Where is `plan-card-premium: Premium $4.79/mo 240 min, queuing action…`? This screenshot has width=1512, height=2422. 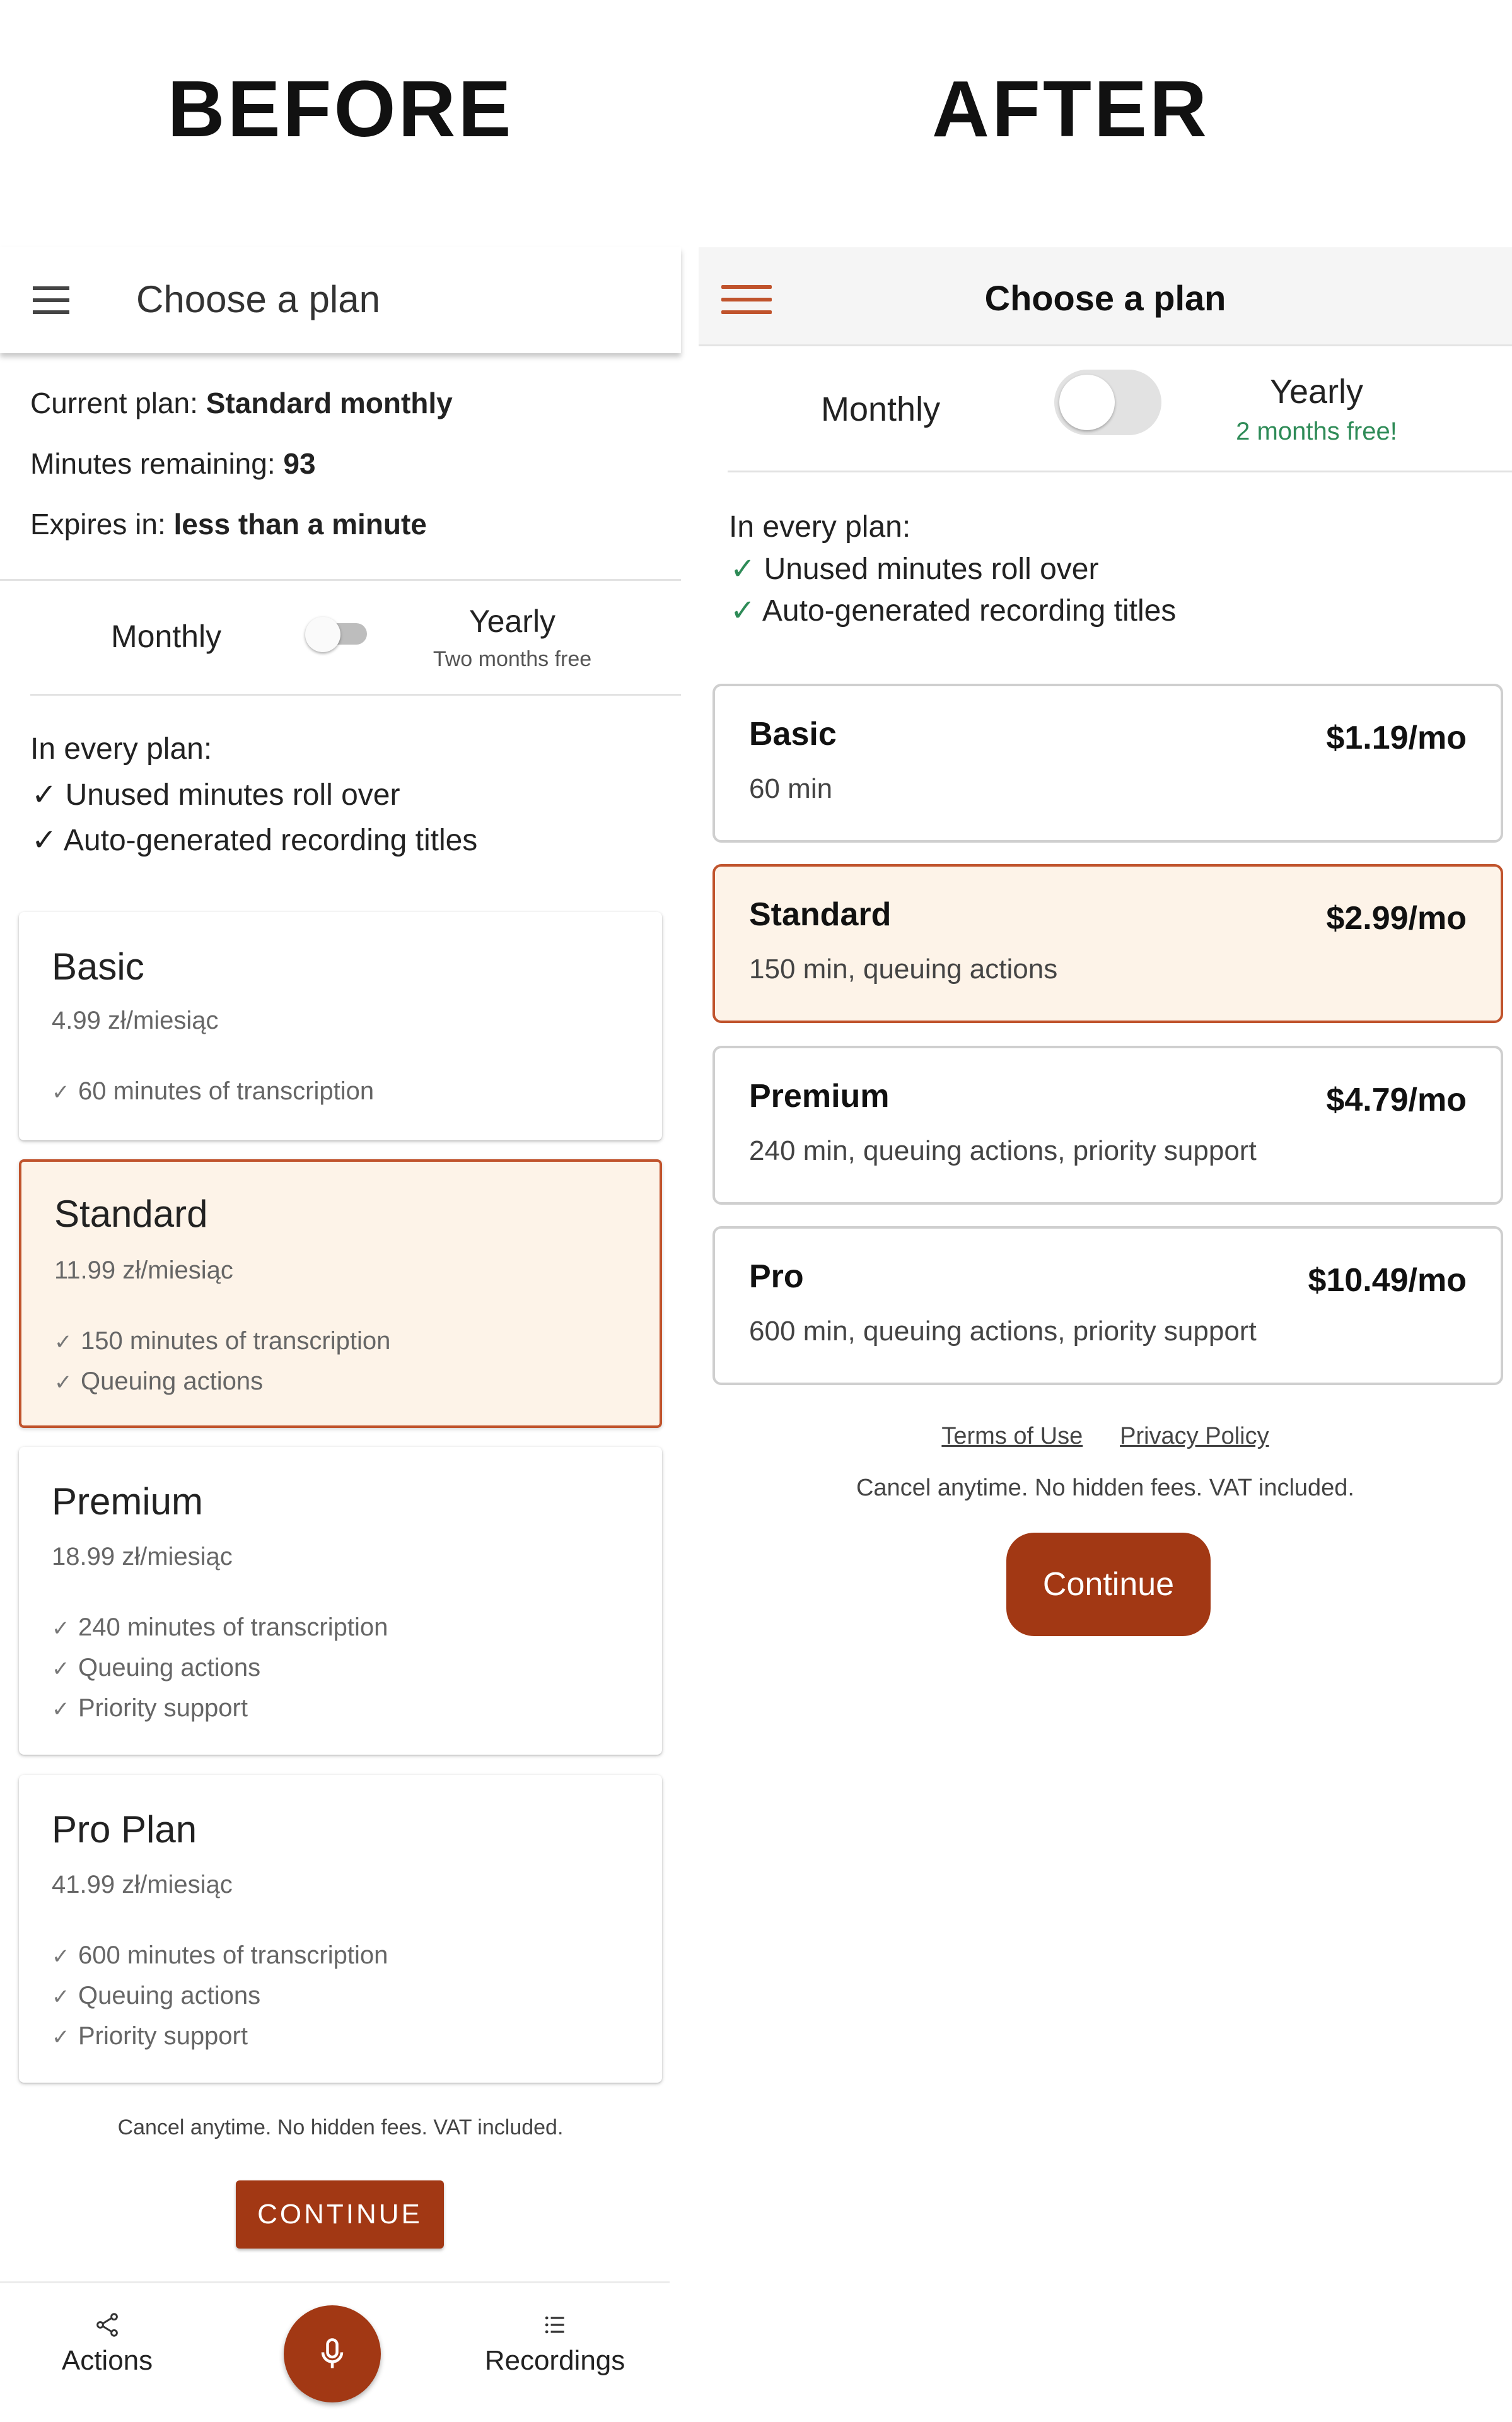
plan-card-premium: Premium $4.79/mo 240 min, queuing action… is located at coordinates (1107, 1125).